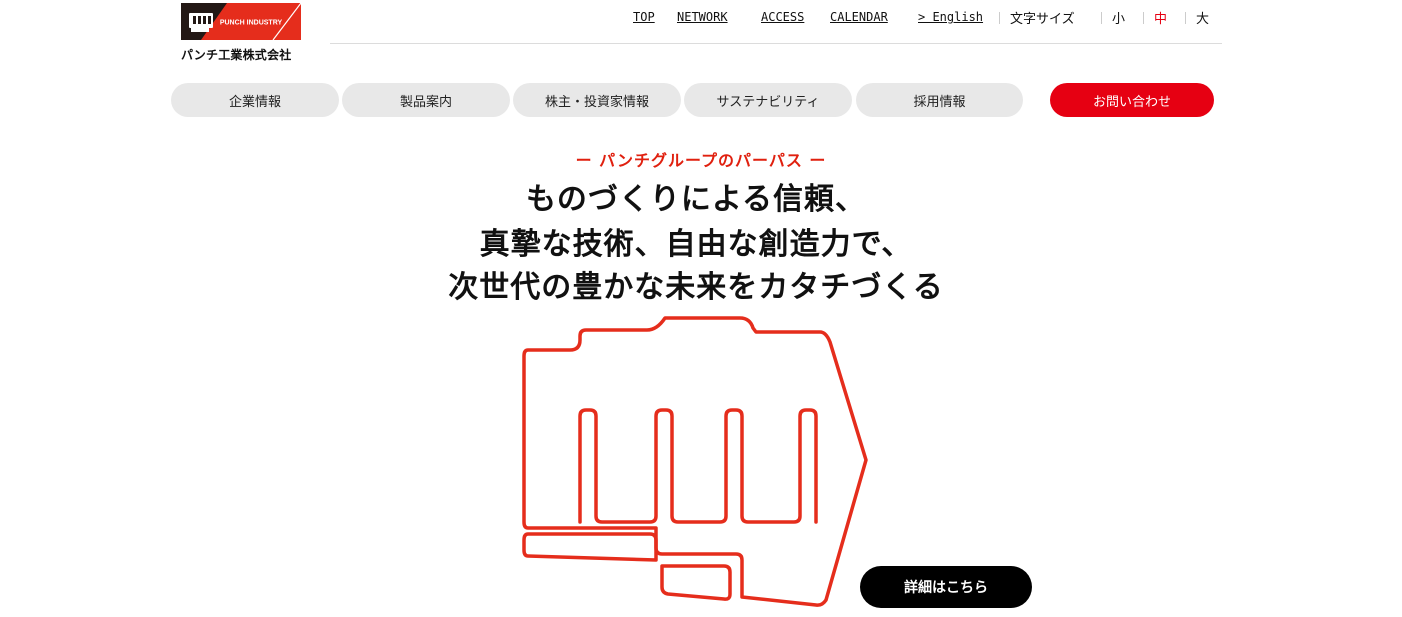 This screenshot has width=1402, height=617. Describe the element at coordinates (768, 100) in the screenshot. I see `nav-item-sustainability: サステナビリティ` at that location.